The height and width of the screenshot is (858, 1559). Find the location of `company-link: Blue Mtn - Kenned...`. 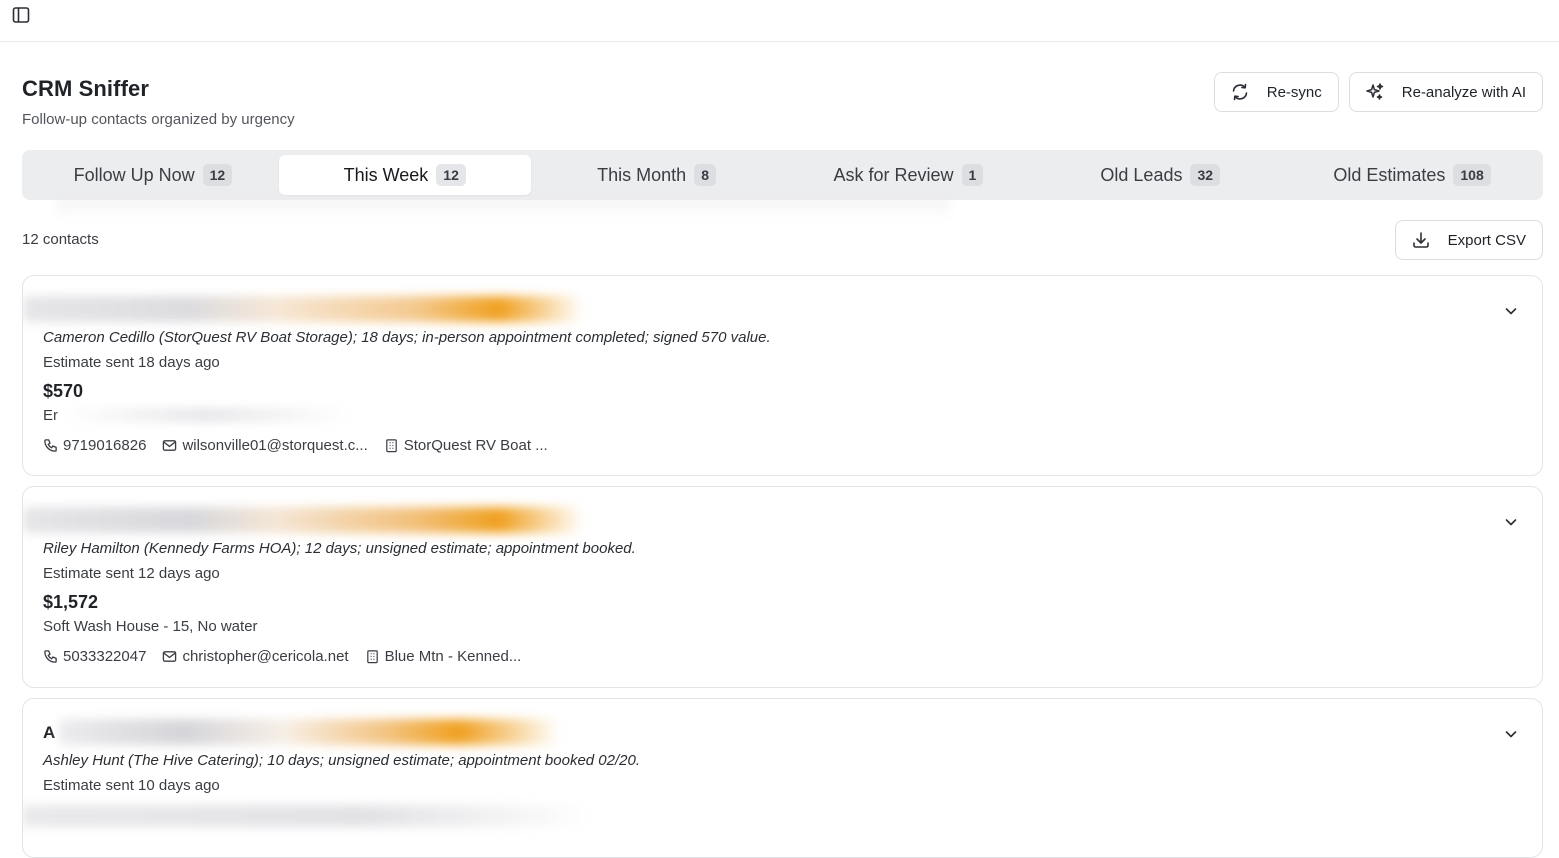

company-link: Blue Mtn - Kenned... is located at coordinates (443, 656).